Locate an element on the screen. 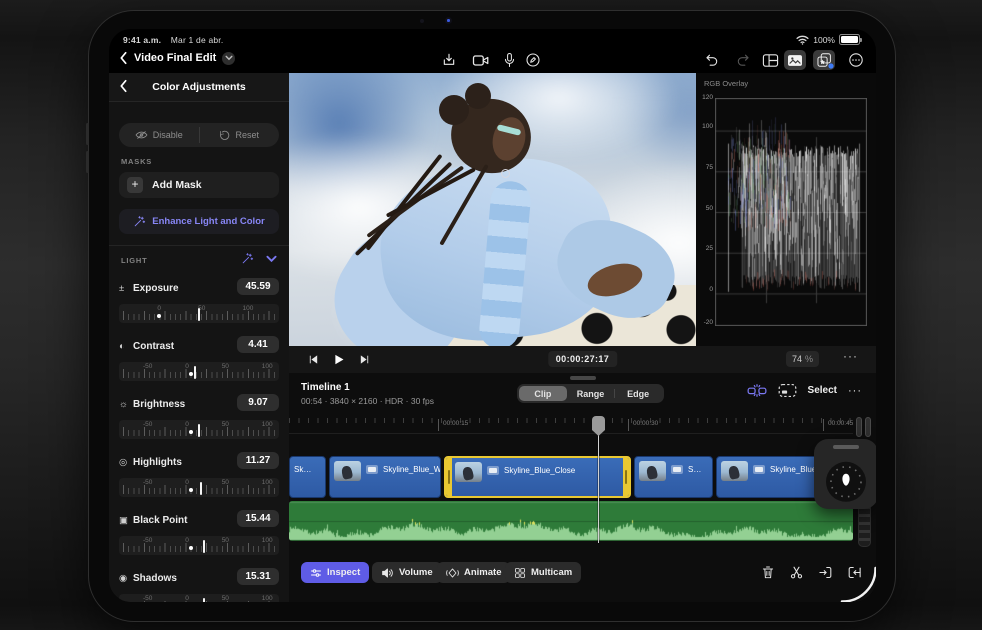  exposure-slider-group: ± Exposure 45.59 0 50 100 is located at coordinates (199, 304).